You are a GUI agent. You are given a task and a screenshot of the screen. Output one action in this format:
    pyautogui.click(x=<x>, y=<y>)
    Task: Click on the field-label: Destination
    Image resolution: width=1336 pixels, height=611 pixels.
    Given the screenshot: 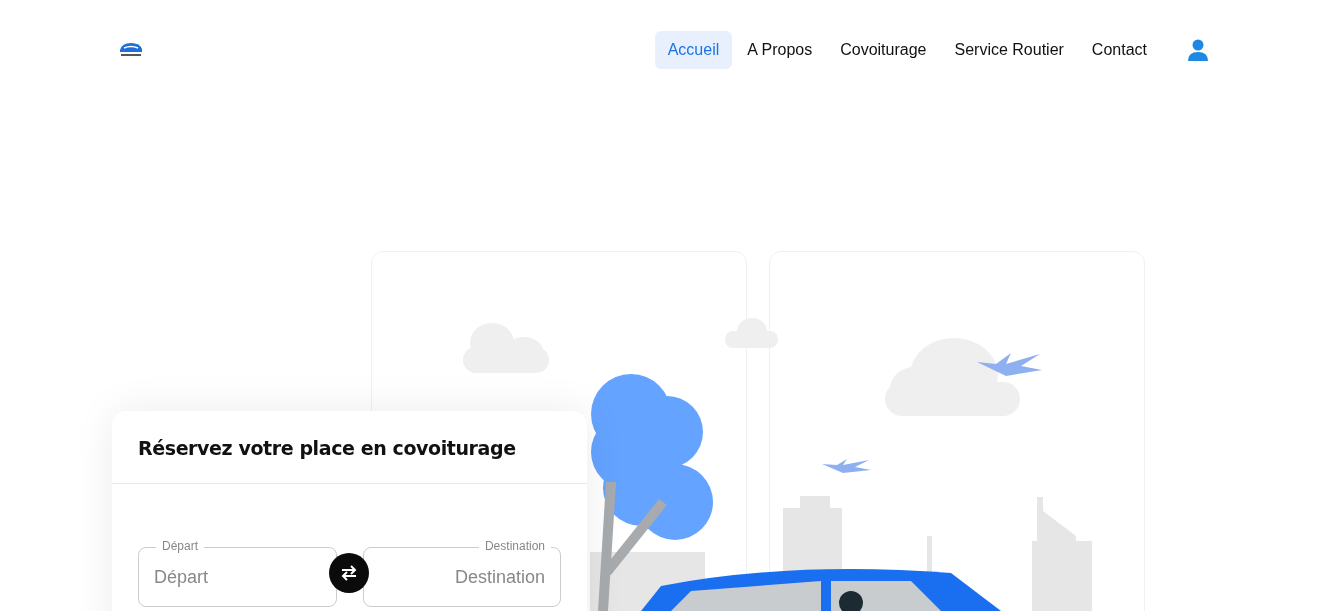 What is the action you would take?
    pyautogui.click(x=514, y=546)
    